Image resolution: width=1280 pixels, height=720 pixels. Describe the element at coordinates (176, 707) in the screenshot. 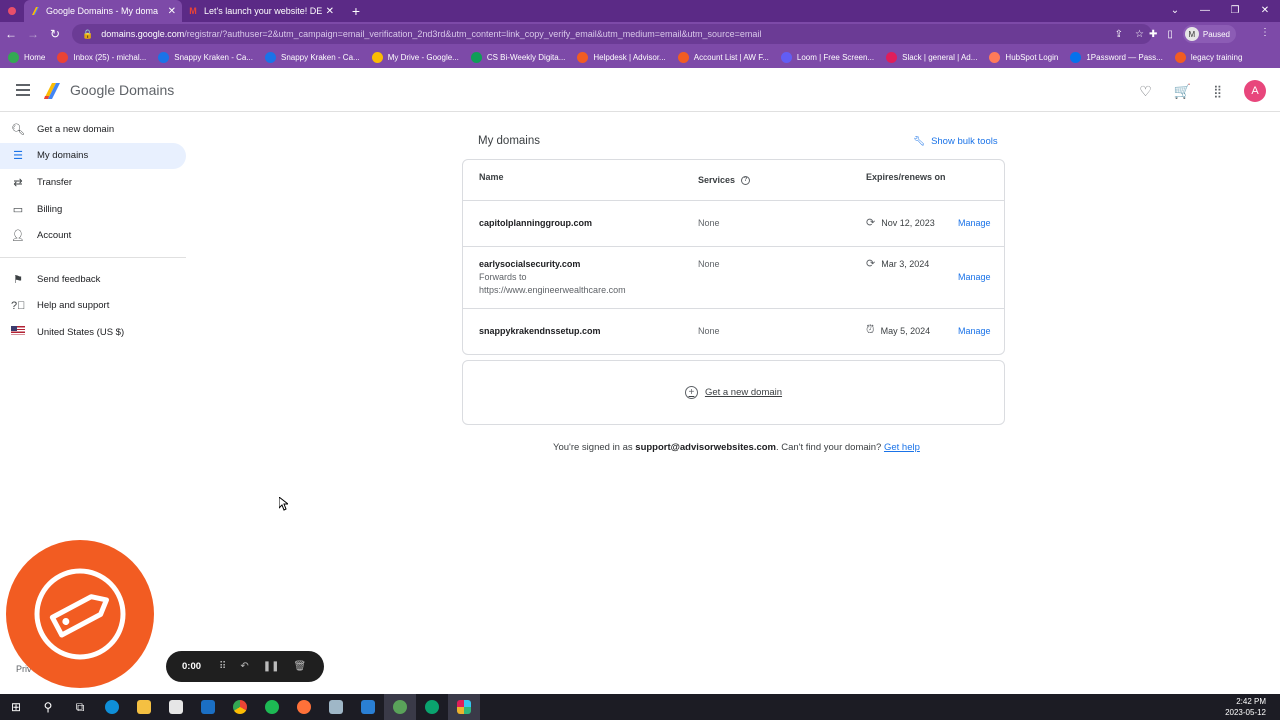

I see `store-icon` at that location.